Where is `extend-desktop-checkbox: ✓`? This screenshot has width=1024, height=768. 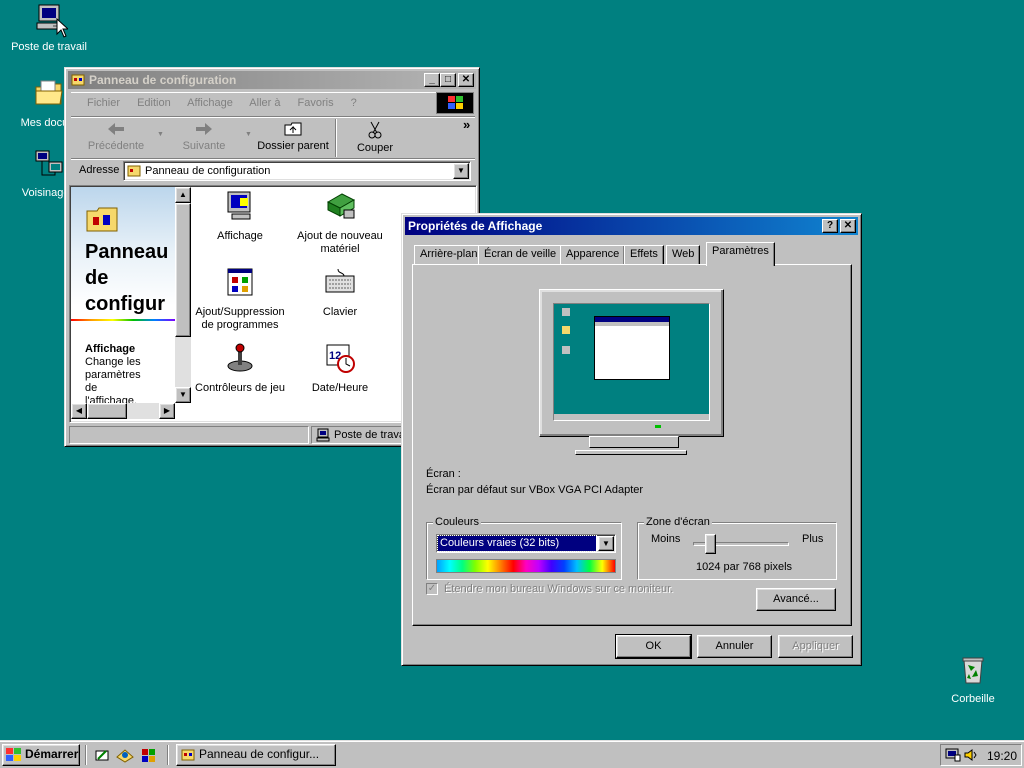 extend-desktop-checkbox: ✓ is located at coordinates (432, 589).